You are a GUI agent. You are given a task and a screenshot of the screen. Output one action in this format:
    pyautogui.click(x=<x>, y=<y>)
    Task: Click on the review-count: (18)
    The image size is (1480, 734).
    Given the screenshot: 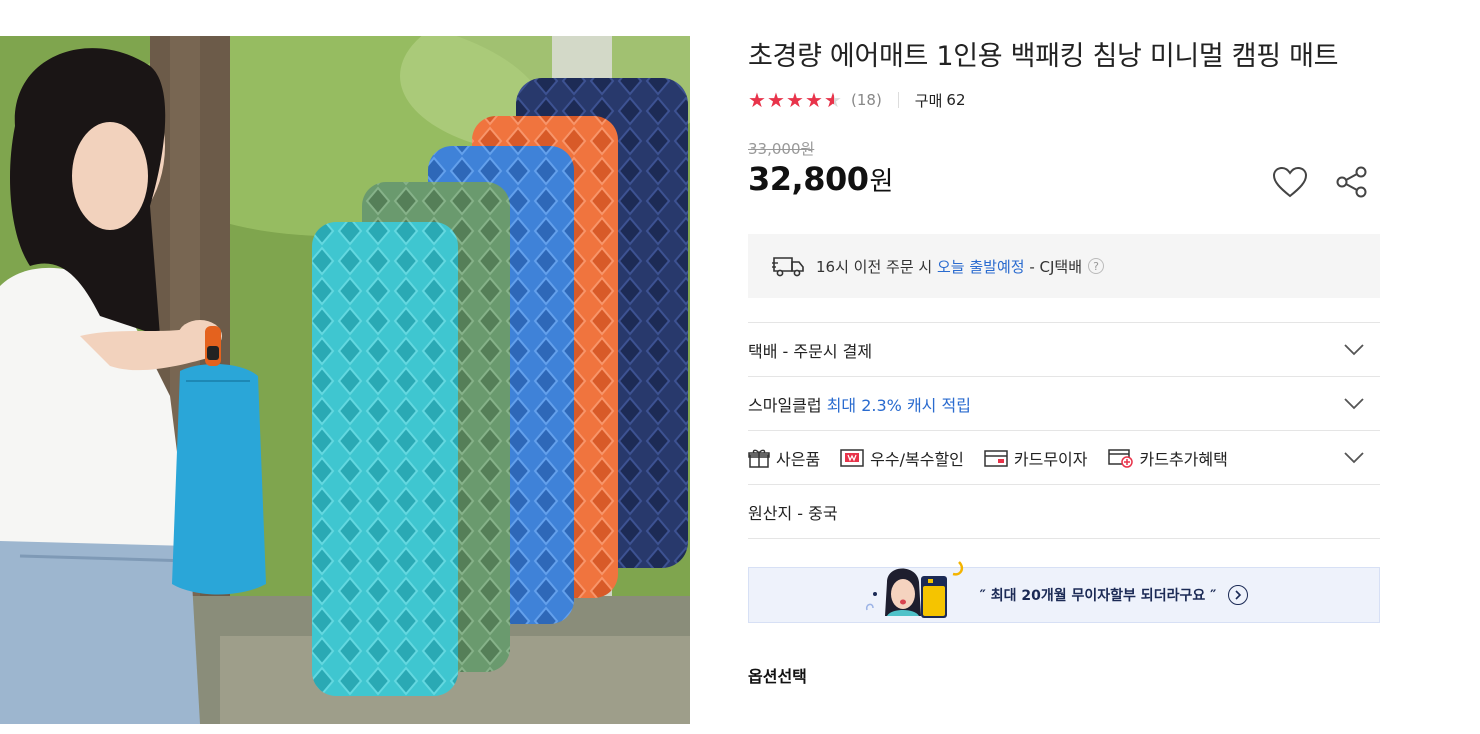 What is the action you would take?
    pyautogui.click(x=866, y=100)
    